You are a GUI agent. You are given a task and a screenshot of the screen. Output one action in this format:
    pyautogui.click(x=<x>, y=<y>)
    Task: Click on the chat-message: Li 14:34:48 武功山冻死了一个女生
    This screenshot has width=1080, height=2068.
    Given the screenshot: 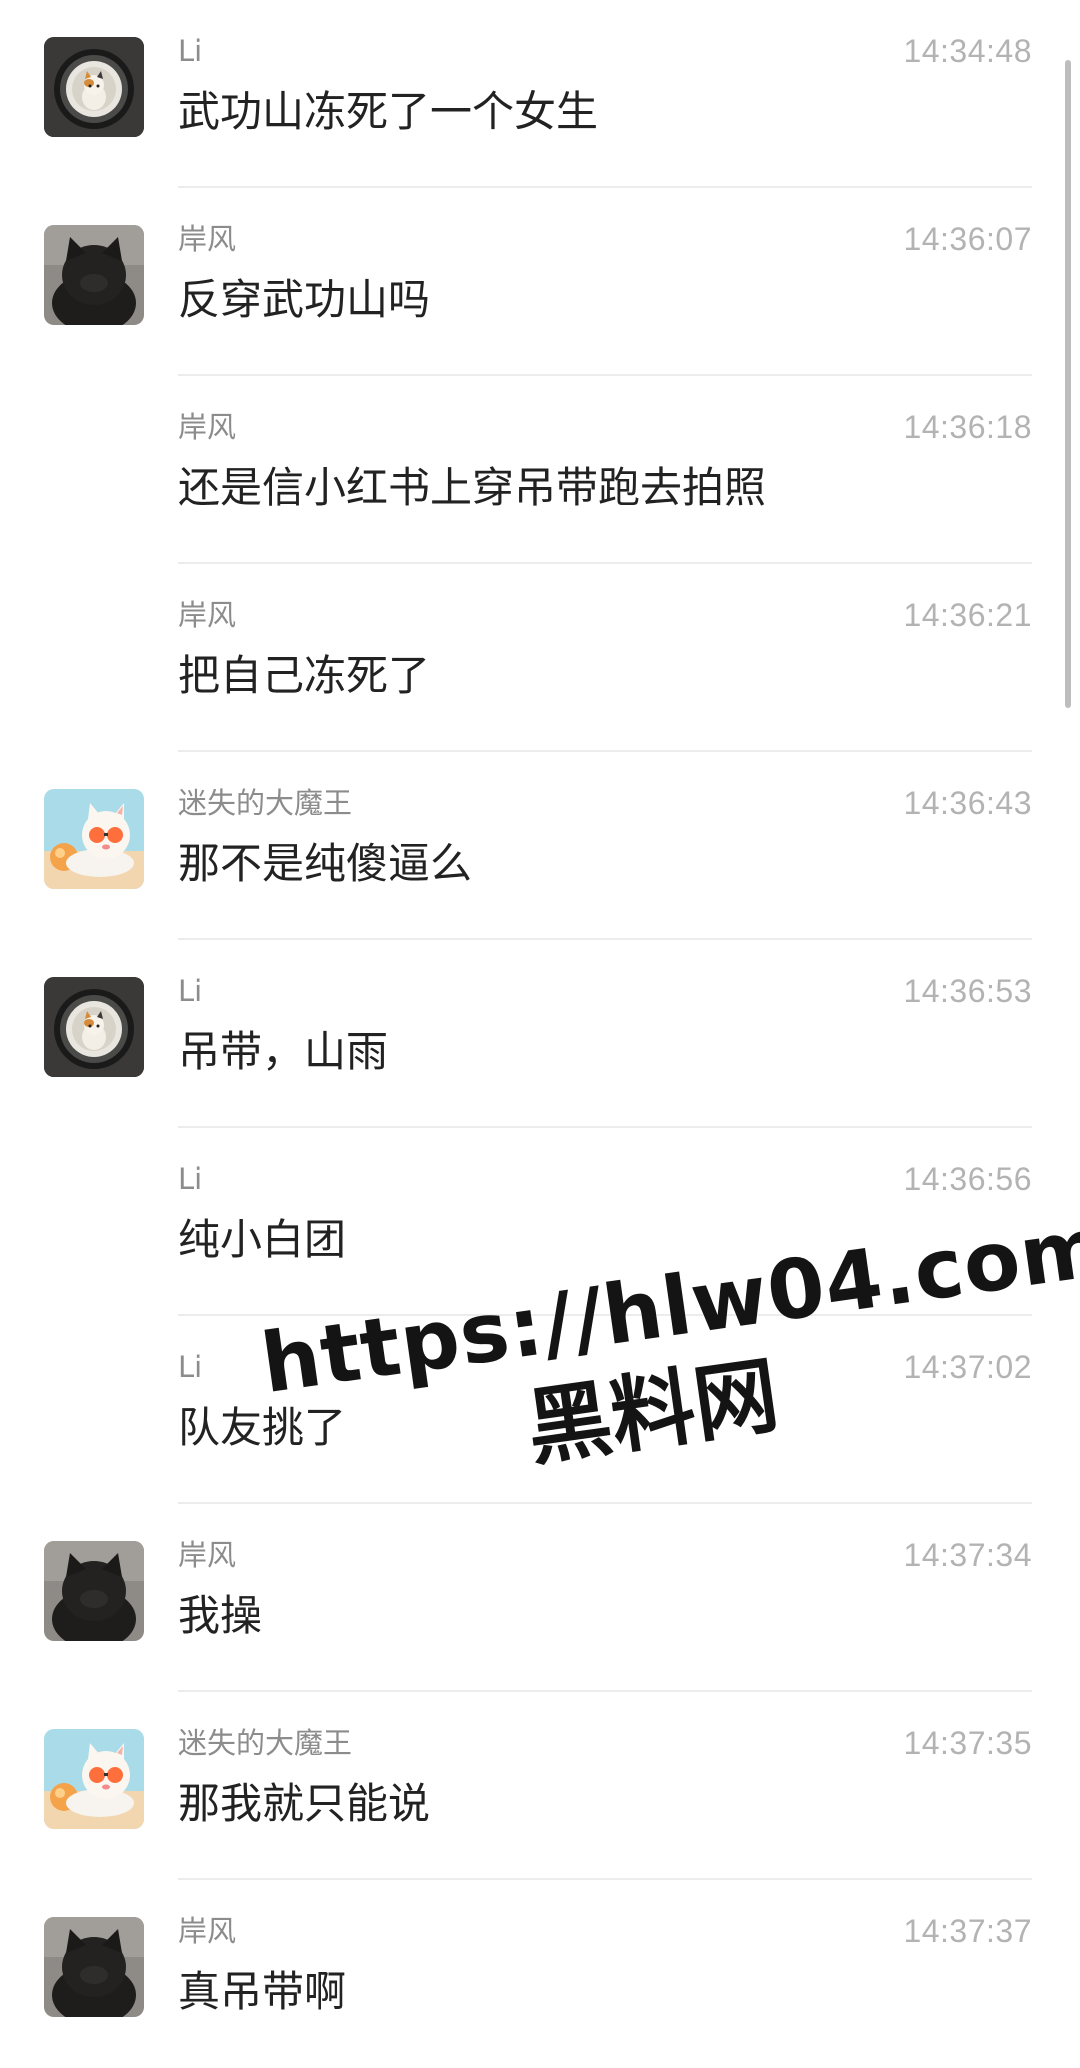 What is the action you would take?
    pyautogui.click(x=540, y=94)
    